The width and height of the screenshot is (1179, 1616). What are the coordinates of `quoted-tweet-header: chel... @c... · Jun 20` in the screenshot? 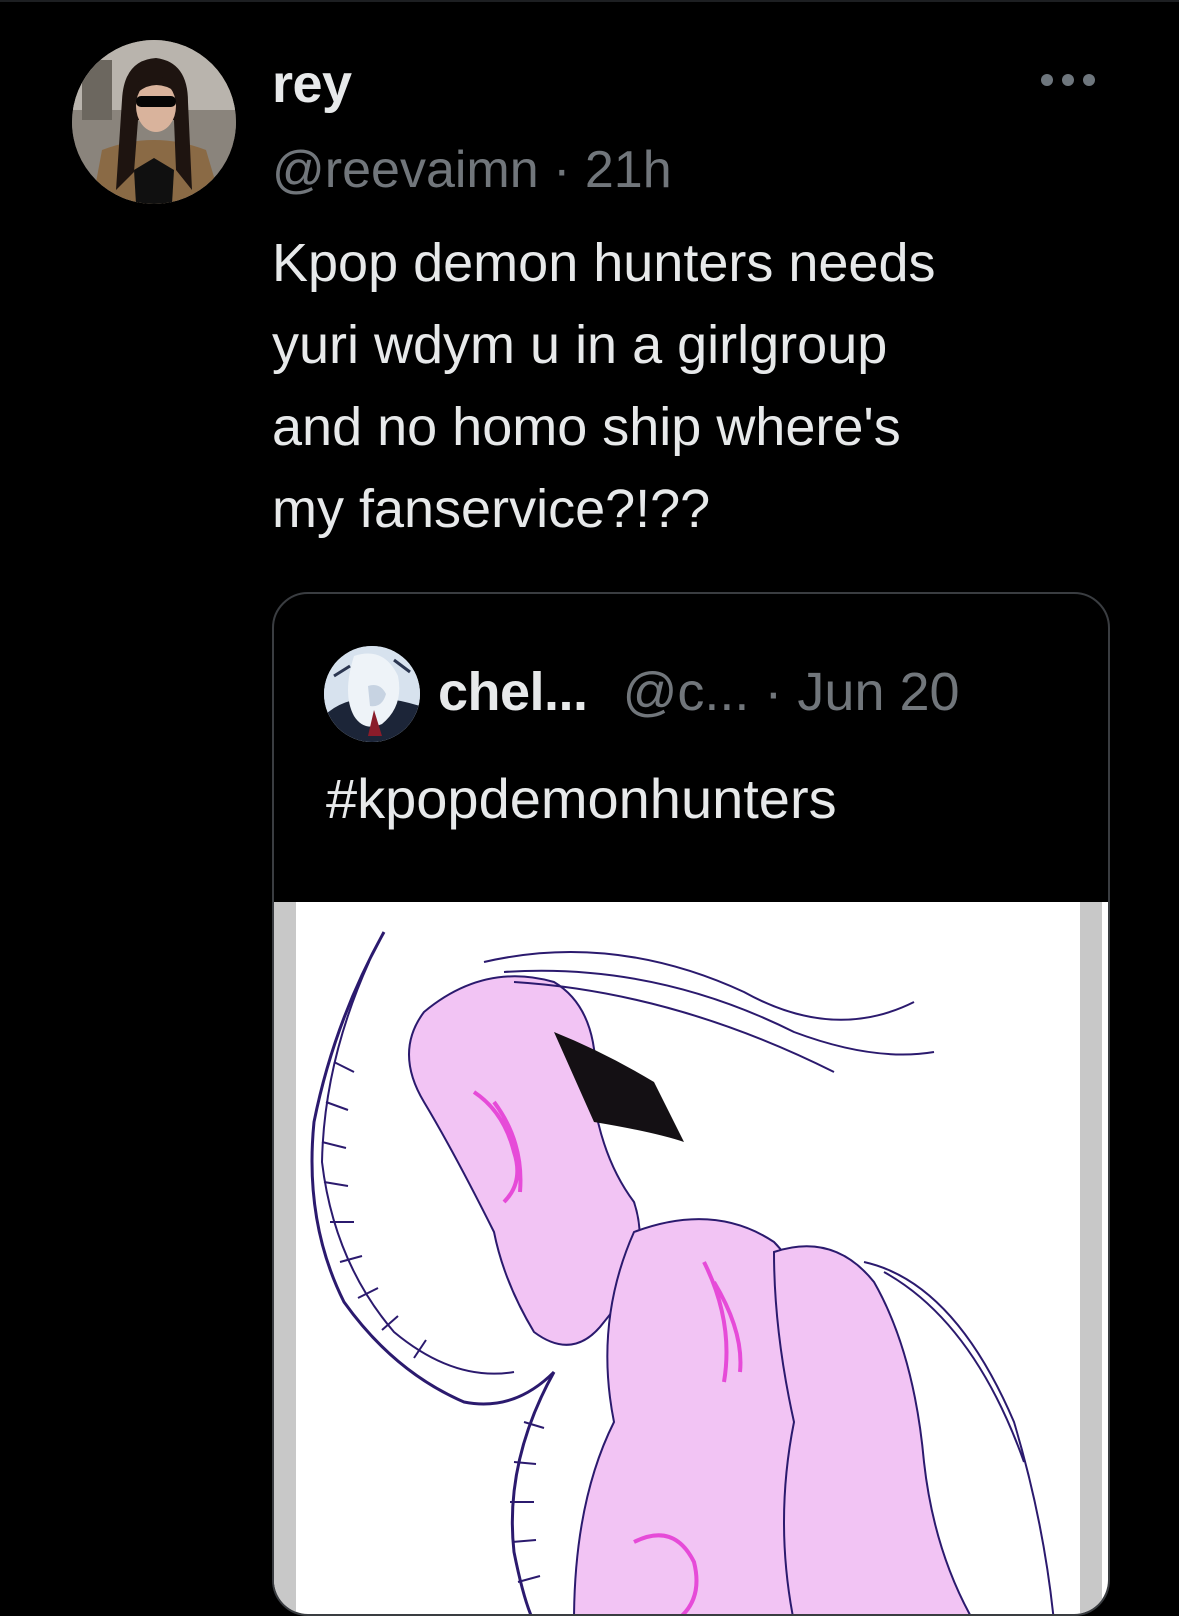 It's located at (699, 692).